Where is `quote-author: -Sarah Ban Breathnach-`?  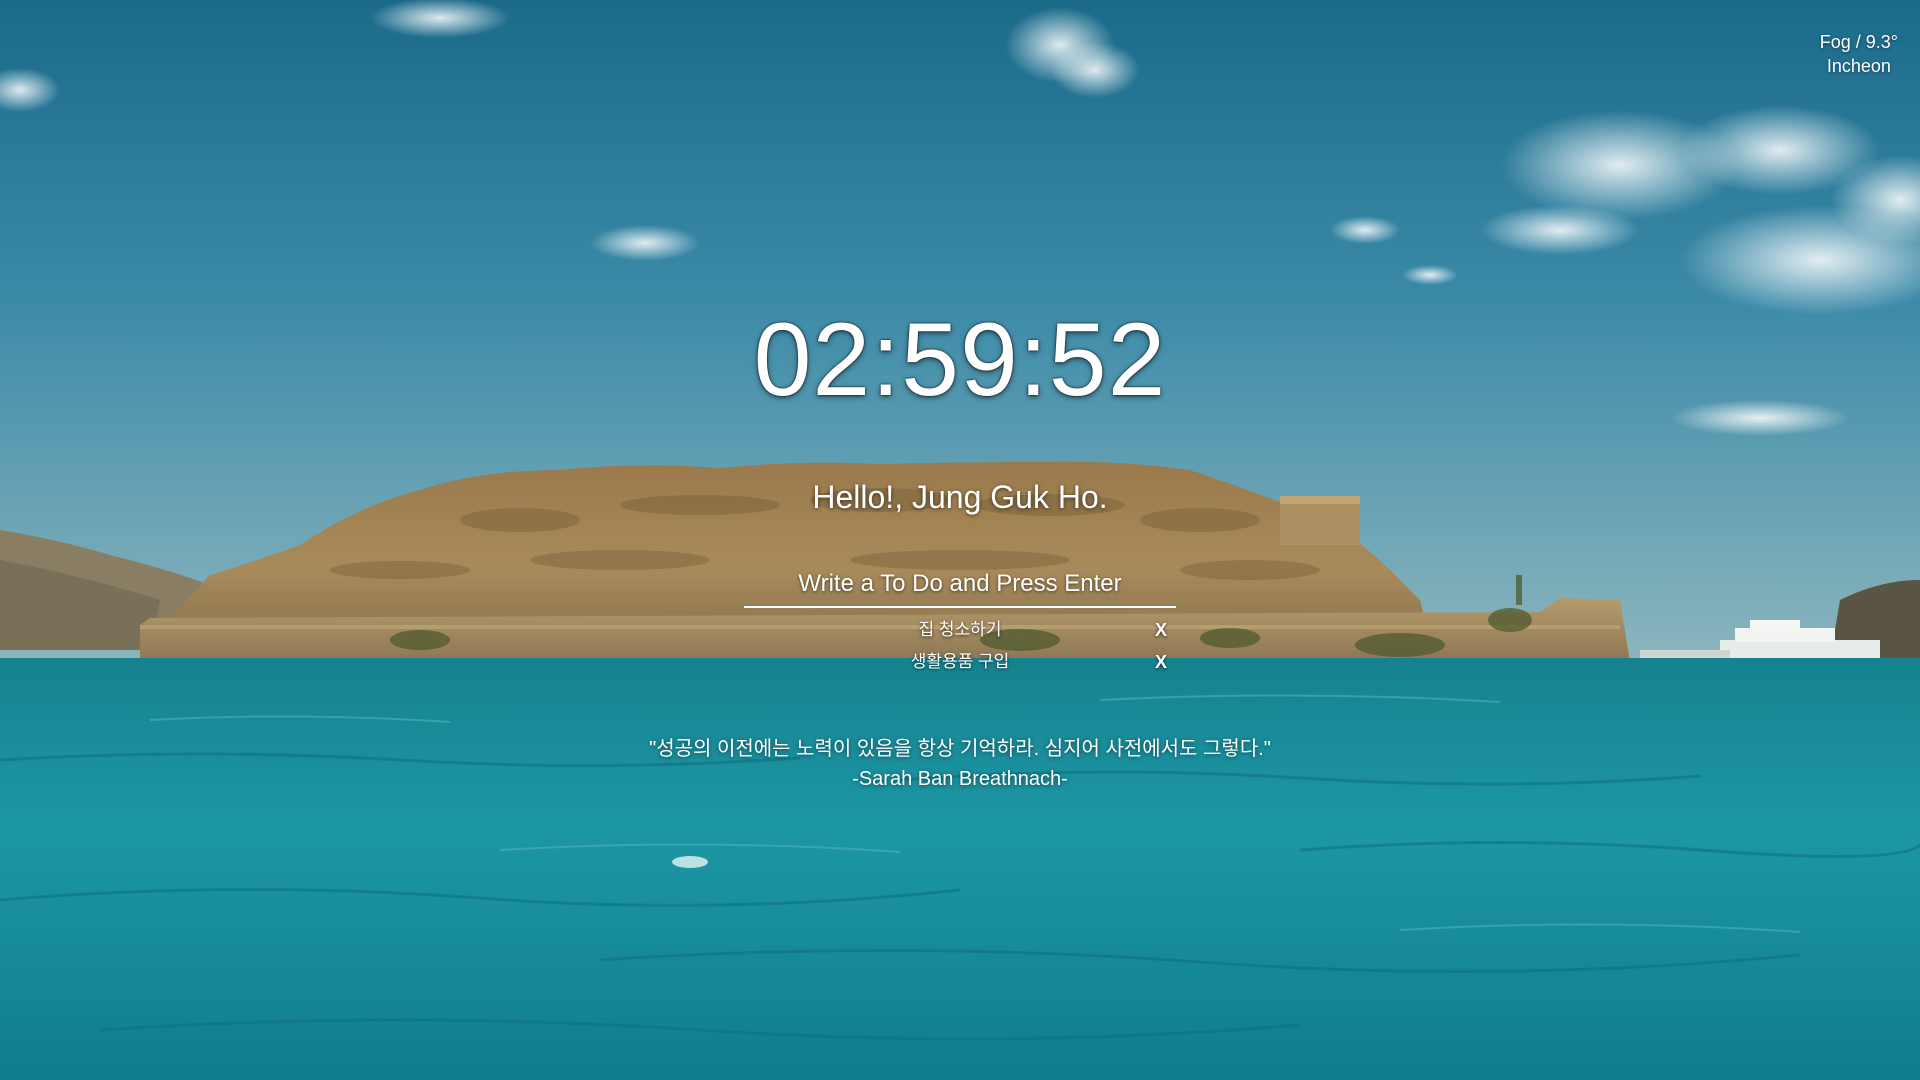 quote-author: -Sarah Ban Breathnach- is located at coordinates (960, 779).